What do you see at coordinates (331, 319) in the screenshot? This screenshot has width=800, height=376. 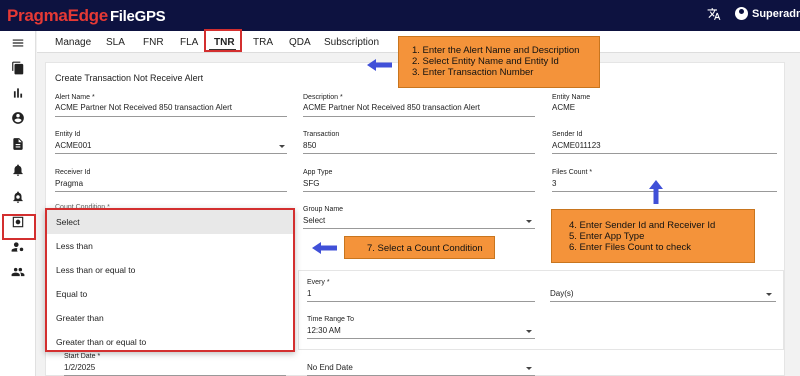 I see `time-range-to-label: Time Range To` at bounding box center [331, 319].